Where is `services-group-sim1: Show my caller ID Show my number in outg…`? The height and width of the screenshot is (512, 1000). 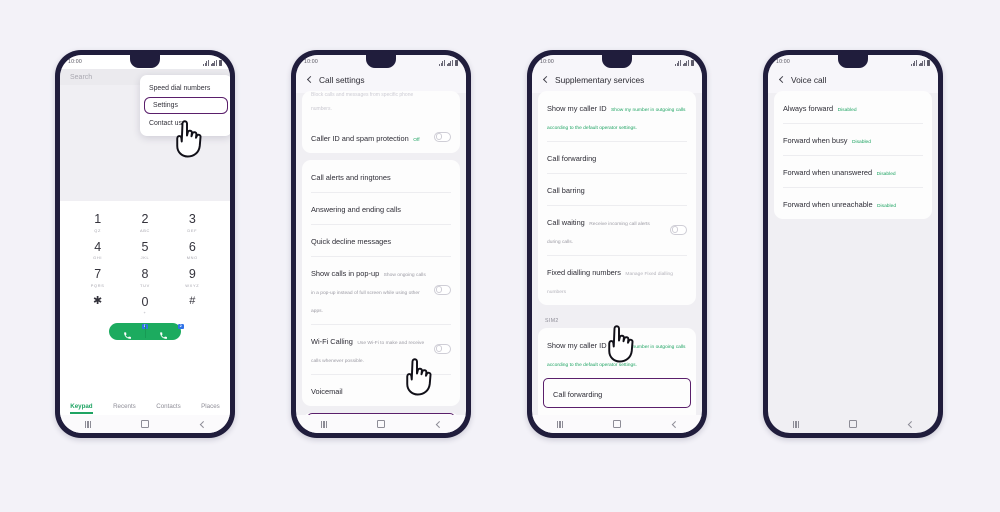
services-group-sim1: Show my caller ID Show my number in outg… is located at coordinates (617, 198).